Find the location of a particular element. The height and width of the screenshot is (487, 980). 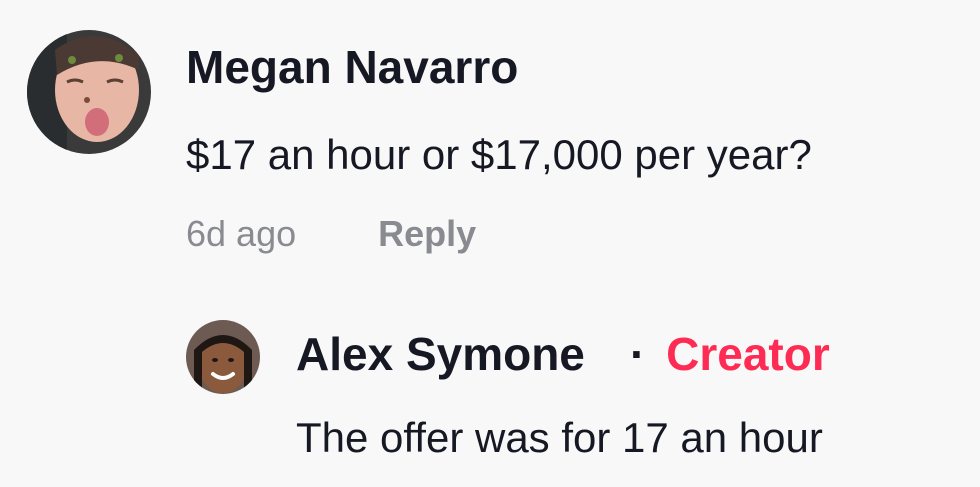

comment-author: Megan Navarro is located at coordinates (352, 67).